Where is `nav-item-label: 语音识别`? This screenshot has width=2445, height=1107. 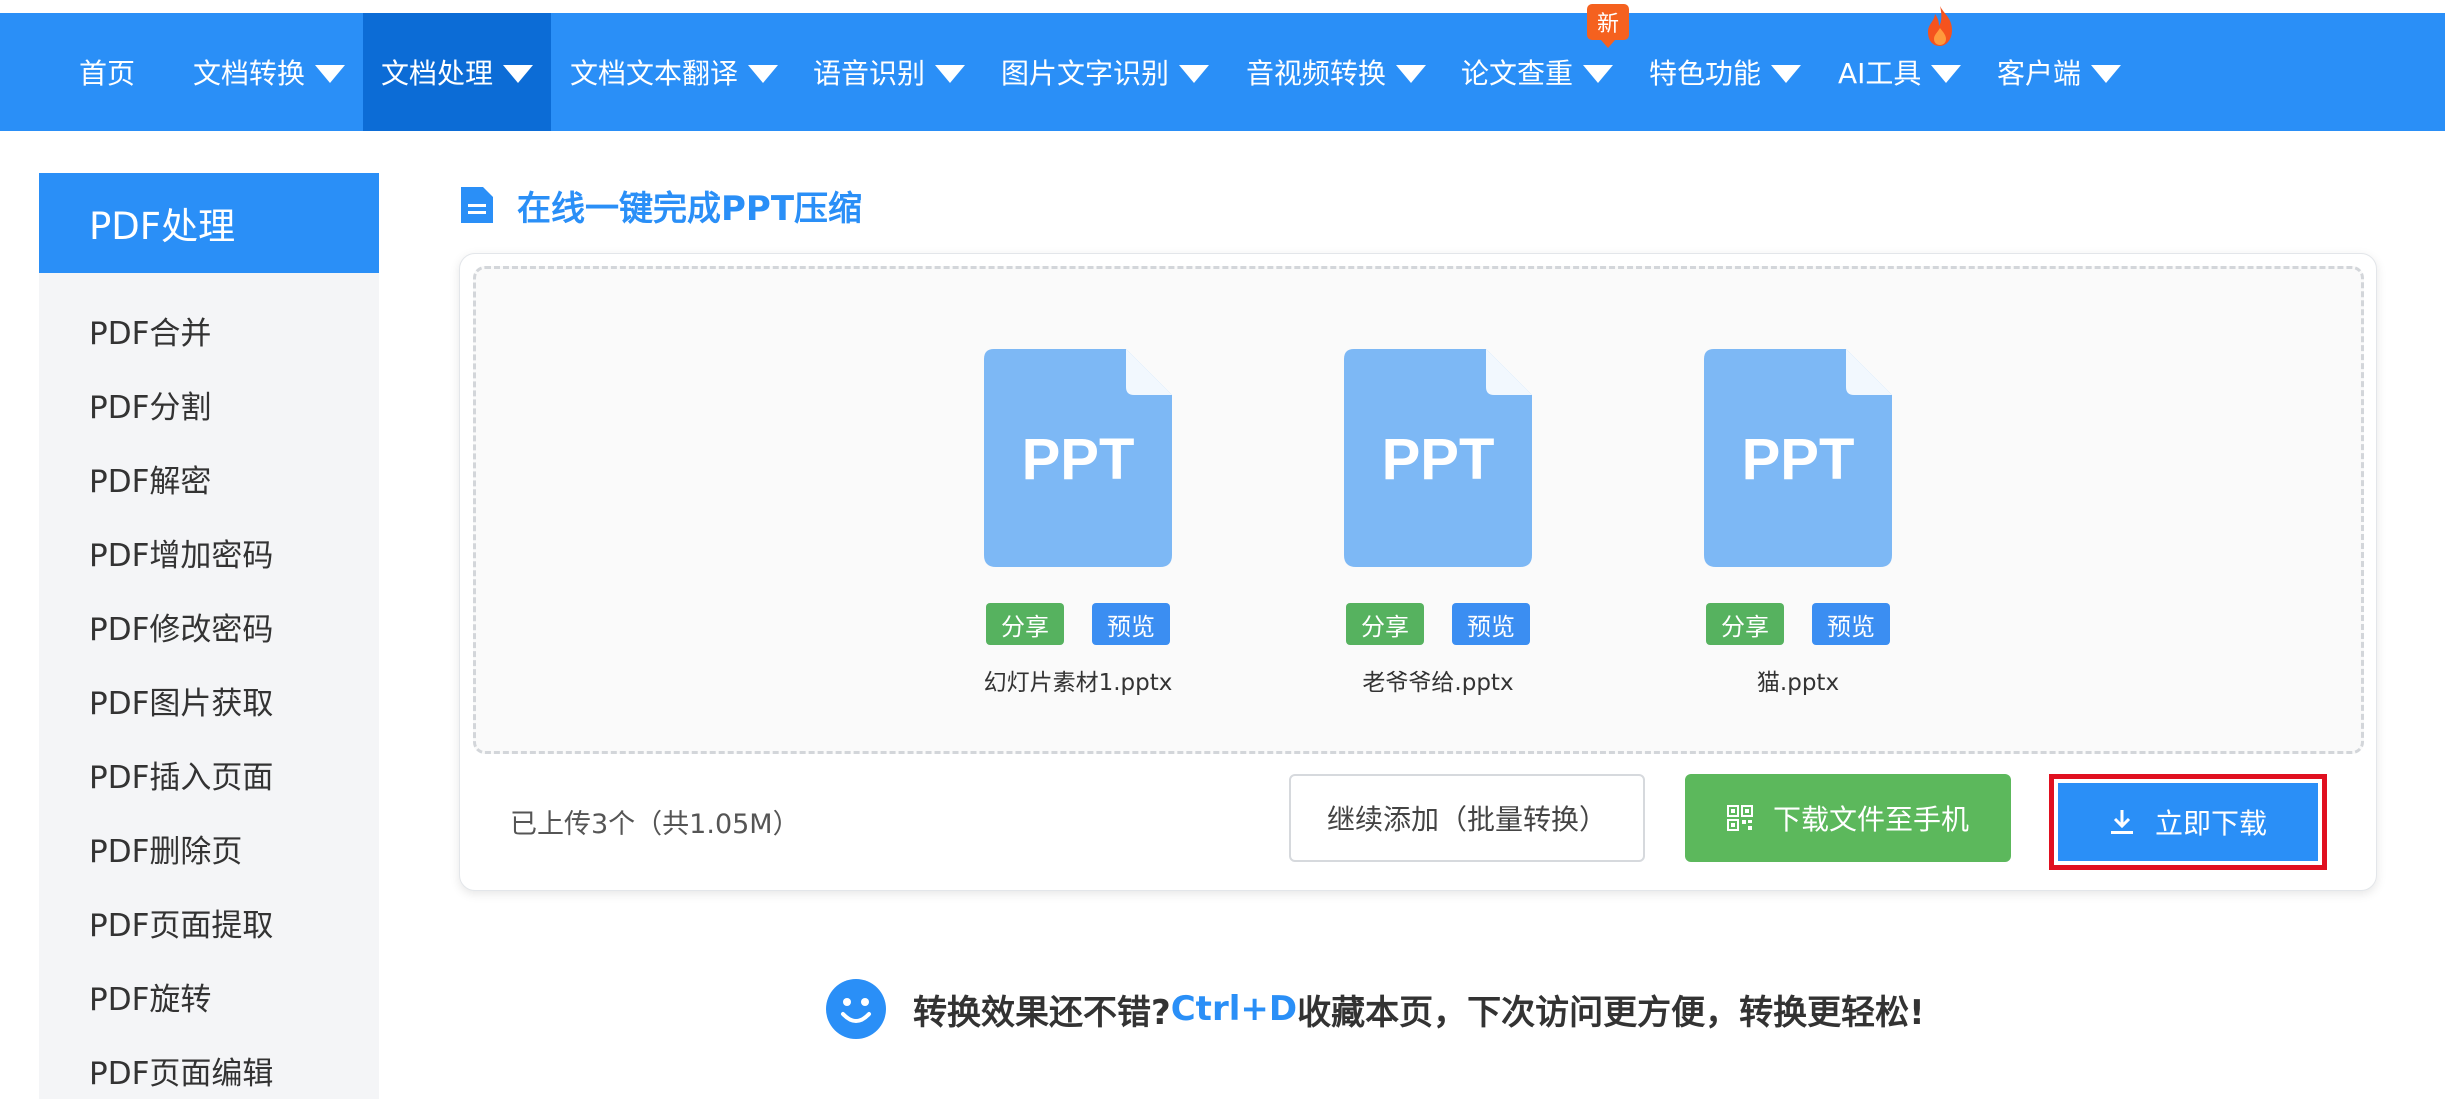
nav-item-label: 语音识别 is located at coordinates (869, 73).